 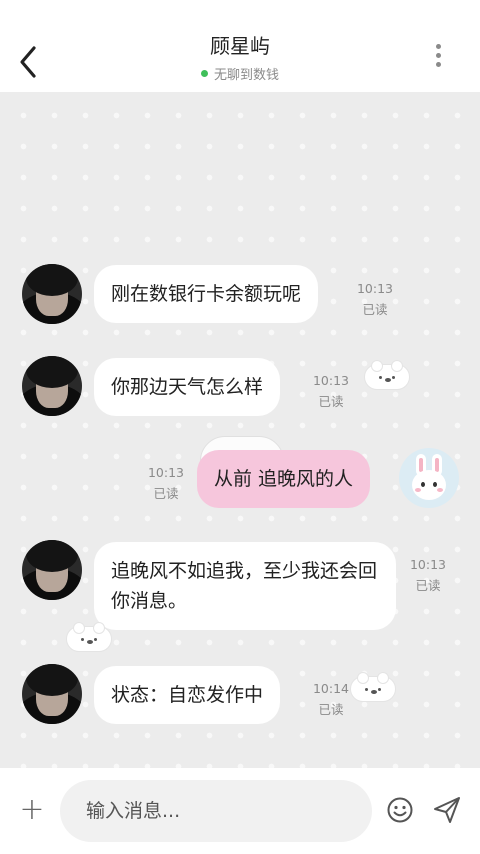 What do you see at coordinates (284, 479) in the screenshot?
I see `message-bubble-sent: 从前 追晚风的人` at bounding box center [284, 479].